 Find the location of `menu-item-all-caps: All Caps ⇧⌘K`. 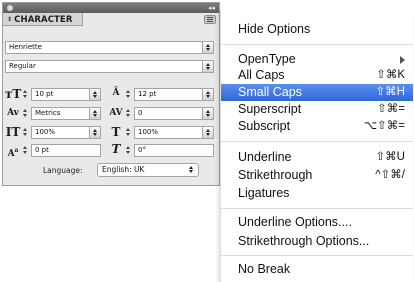

menu-item-all-caps: All Caps ⇧⌘K is located at coordinates (317, 75).